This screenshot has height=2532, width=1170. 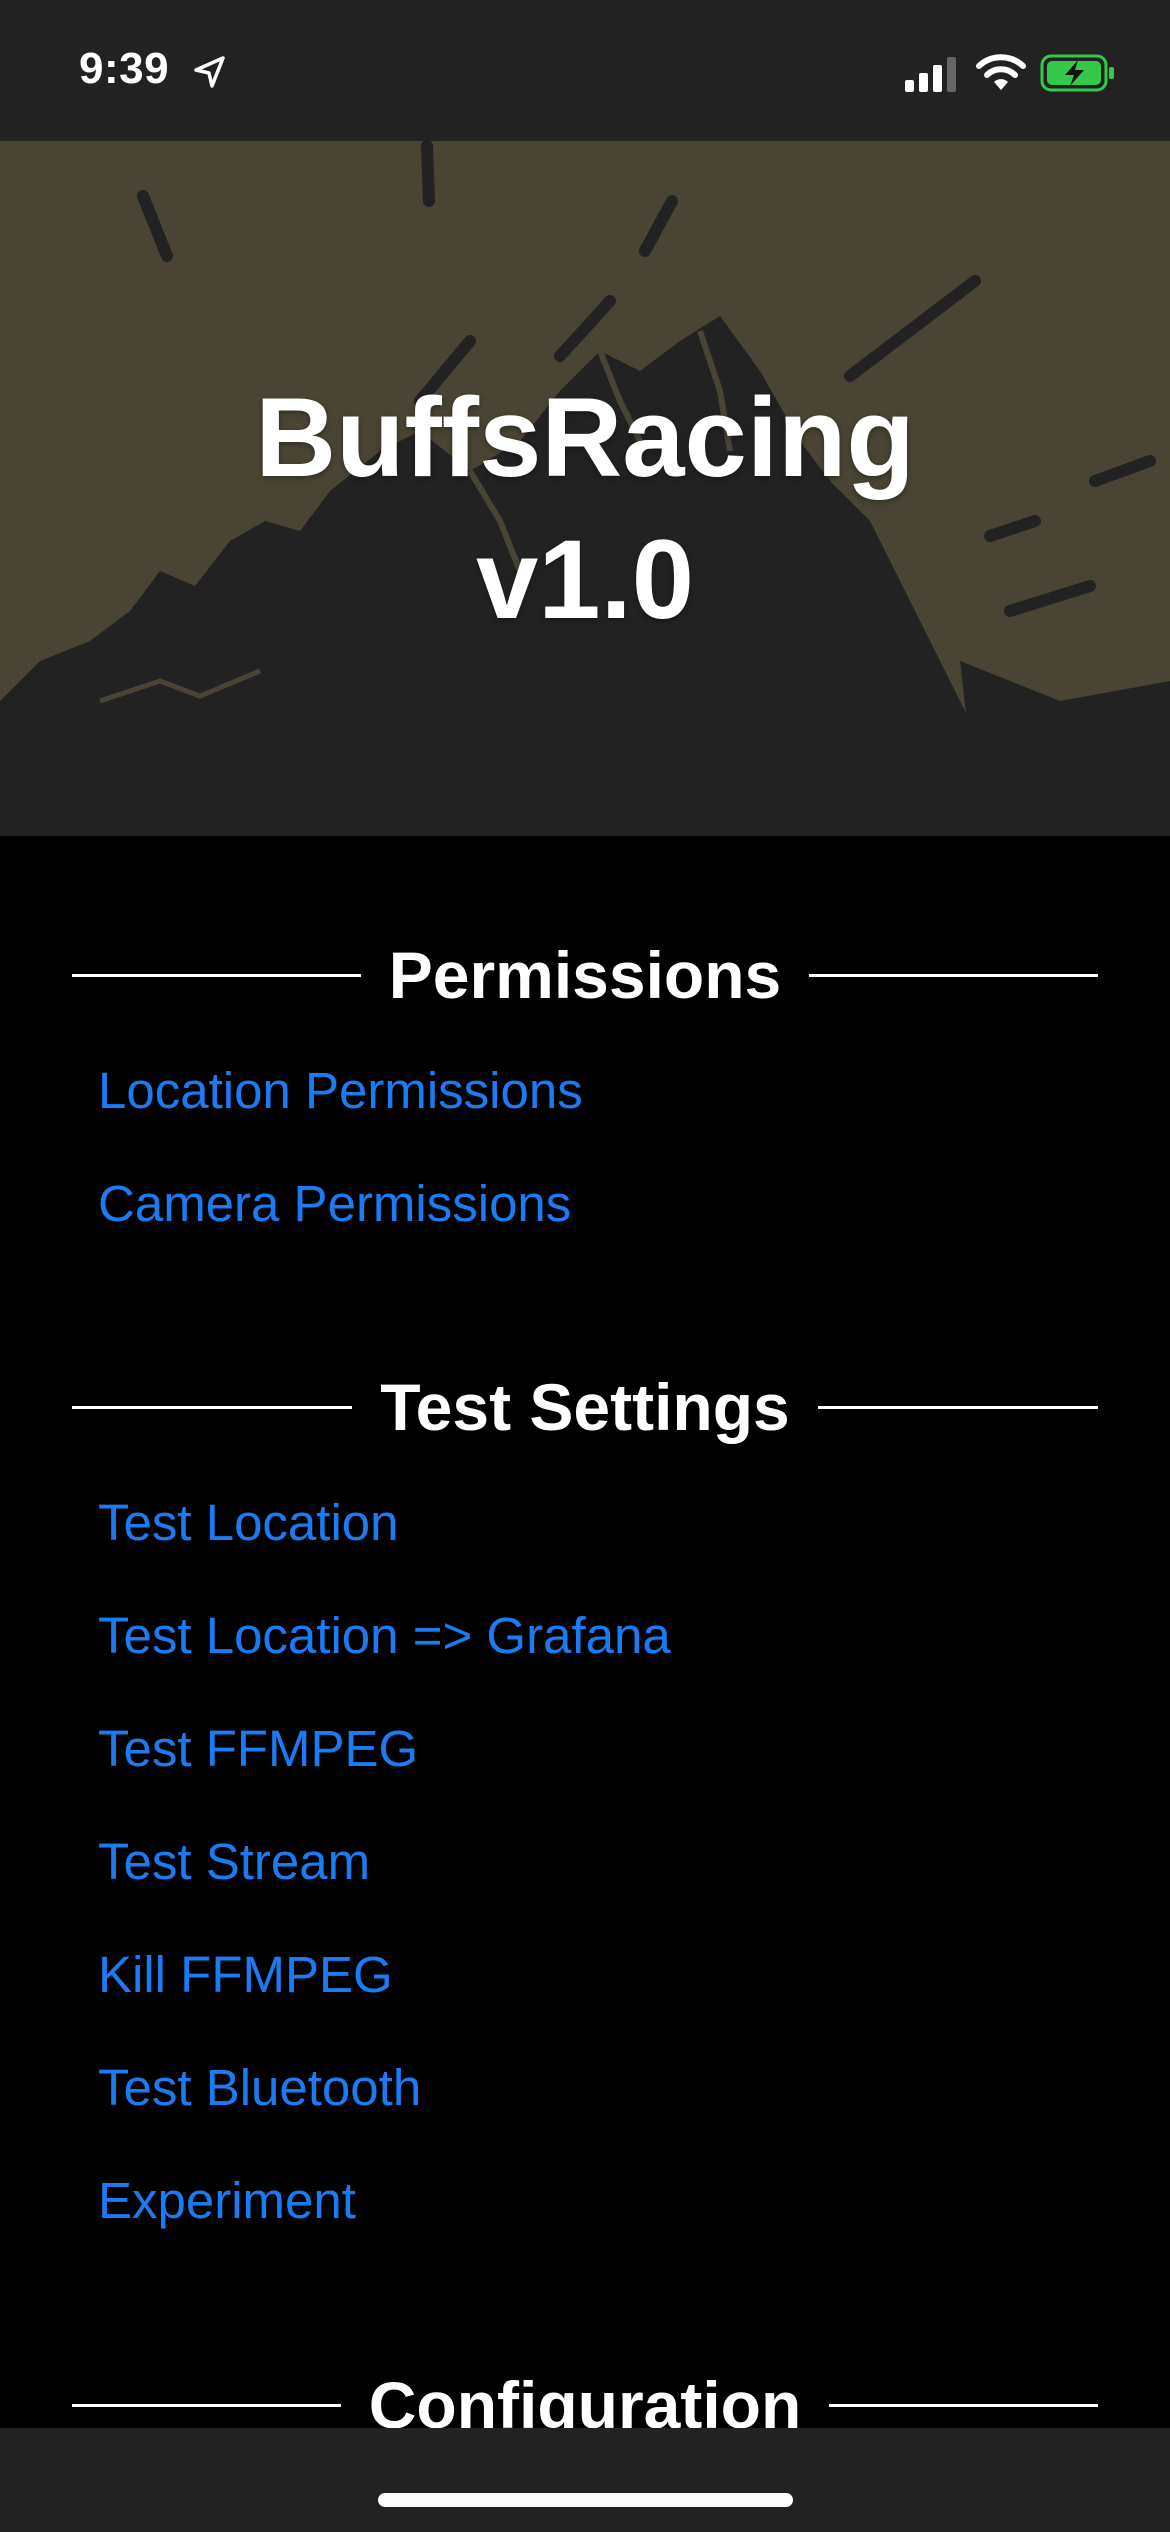 I want to click on status-bar: 9:39, so click(x=585, y=70).